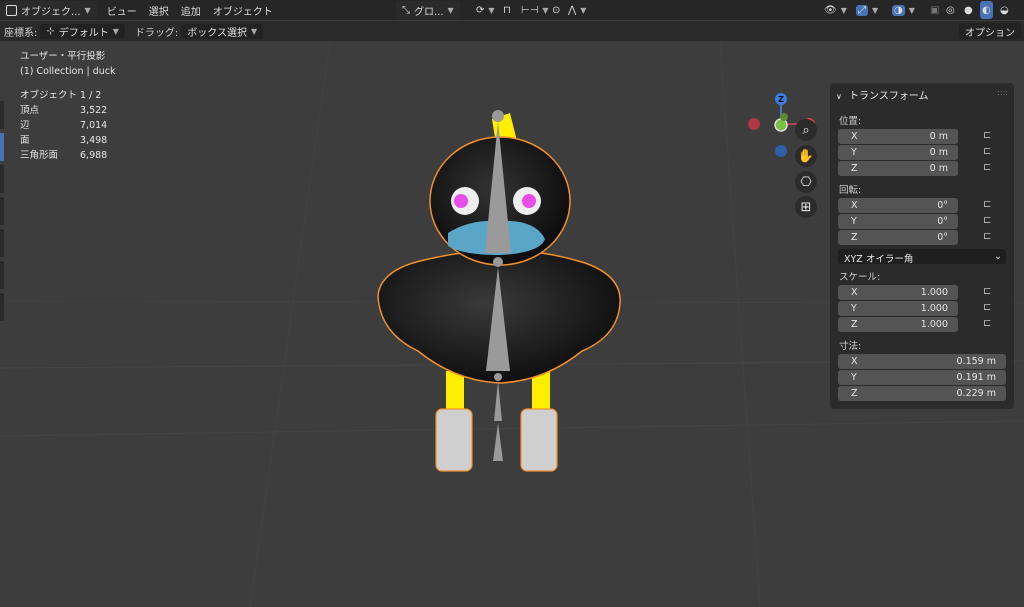  I want to click on snap-target-icon: ⊢⊣, so click(530, 10).